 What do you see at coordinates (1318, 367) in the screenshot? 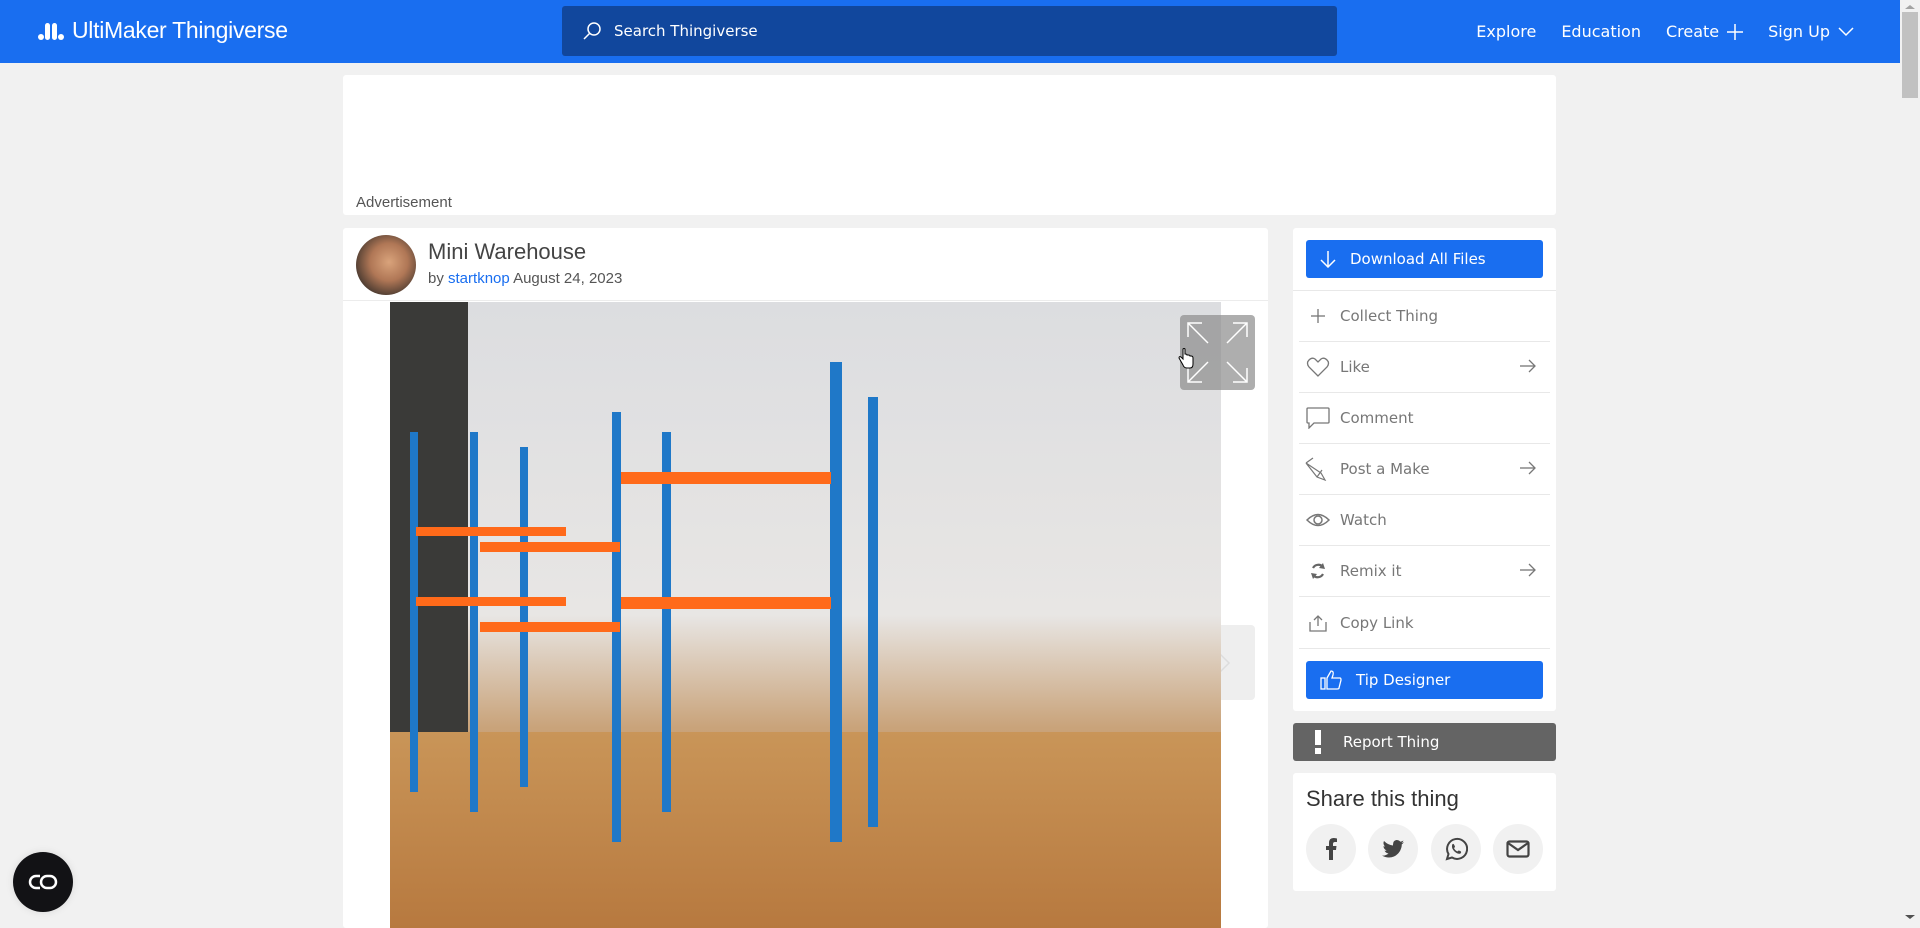
I see `heart-icon` at bounding box center [1318, 367].